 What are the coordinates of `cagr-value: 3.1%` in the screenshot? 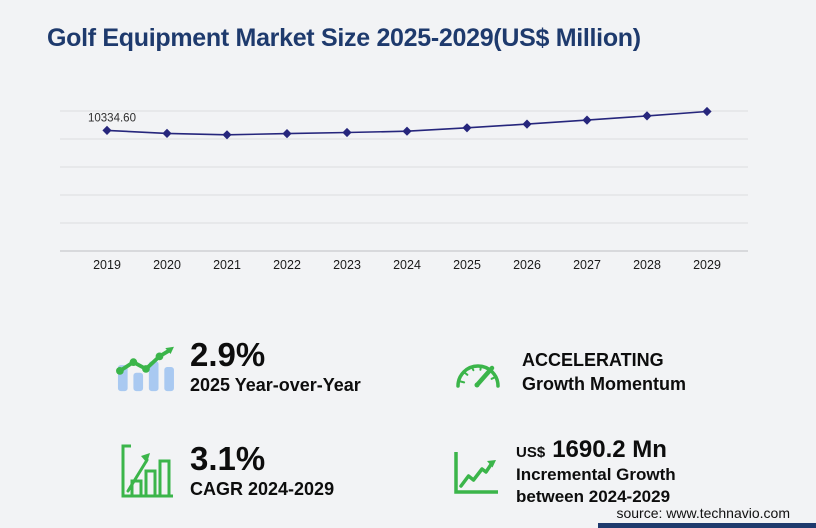 It's located at (228, 458).